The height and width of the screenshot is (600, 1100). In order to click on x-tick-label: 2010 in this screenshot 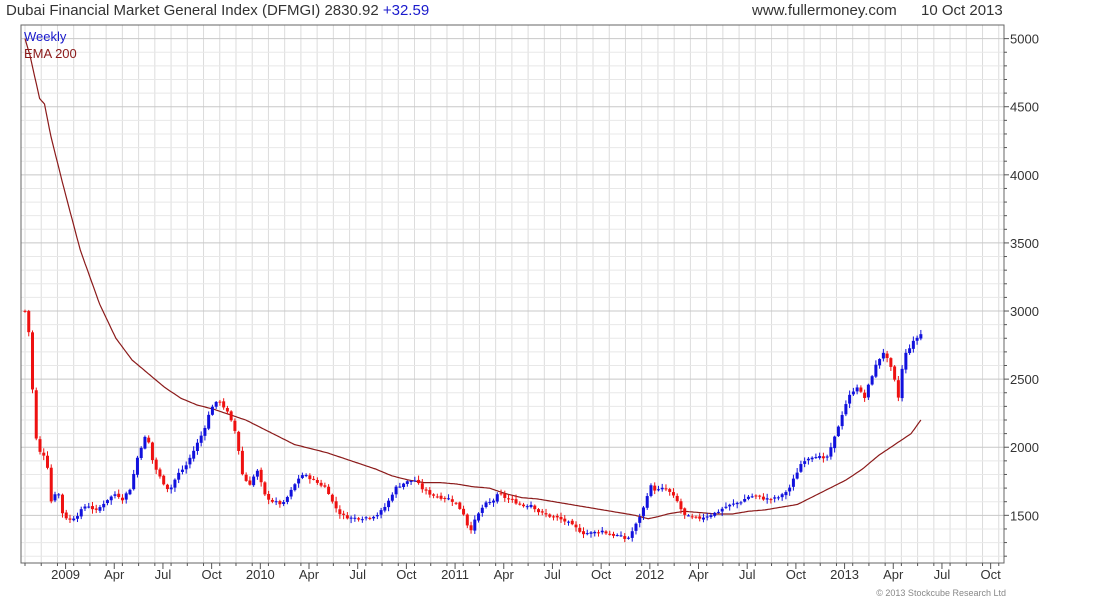, I will do `click(260, 574)`.